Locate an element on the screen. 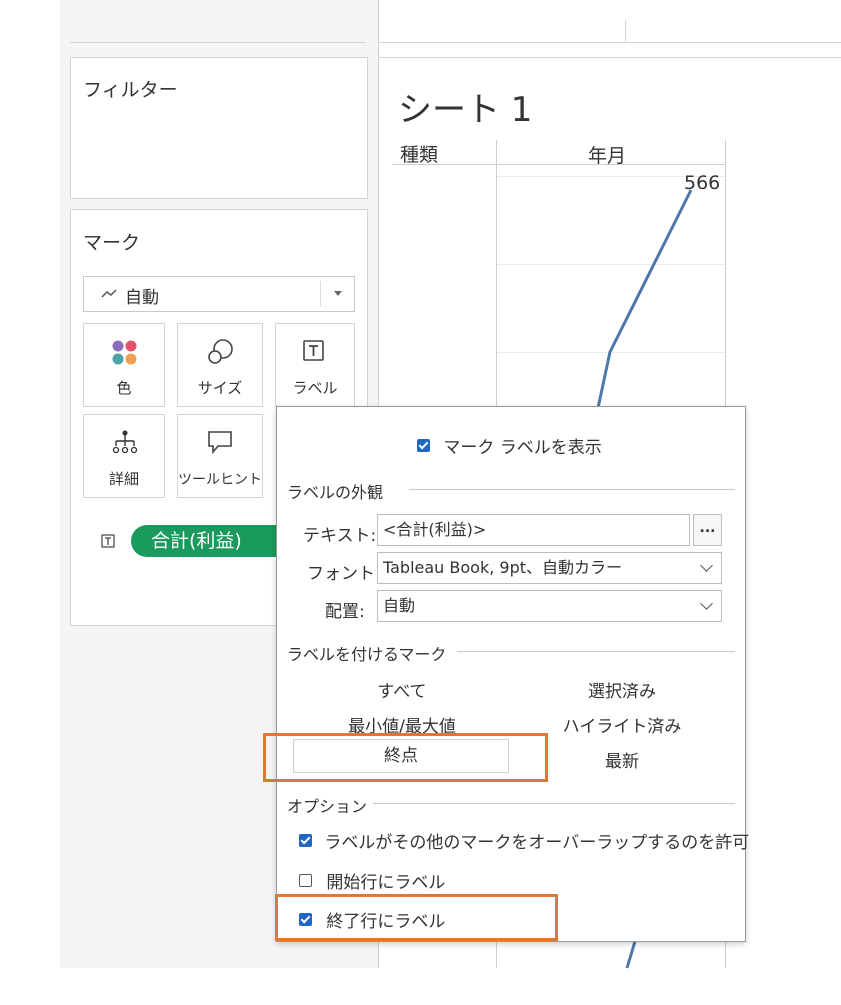  option-highlighted: ハイライト済み is located at coordinates (622, 724).